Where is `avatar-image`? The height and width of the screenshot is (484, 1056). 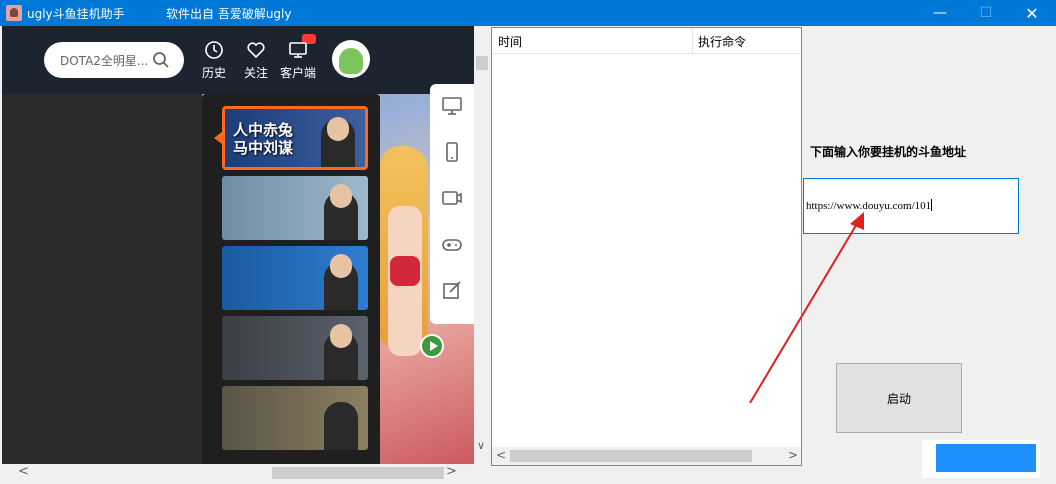
avatar-image is located at coordinates (351, 61).